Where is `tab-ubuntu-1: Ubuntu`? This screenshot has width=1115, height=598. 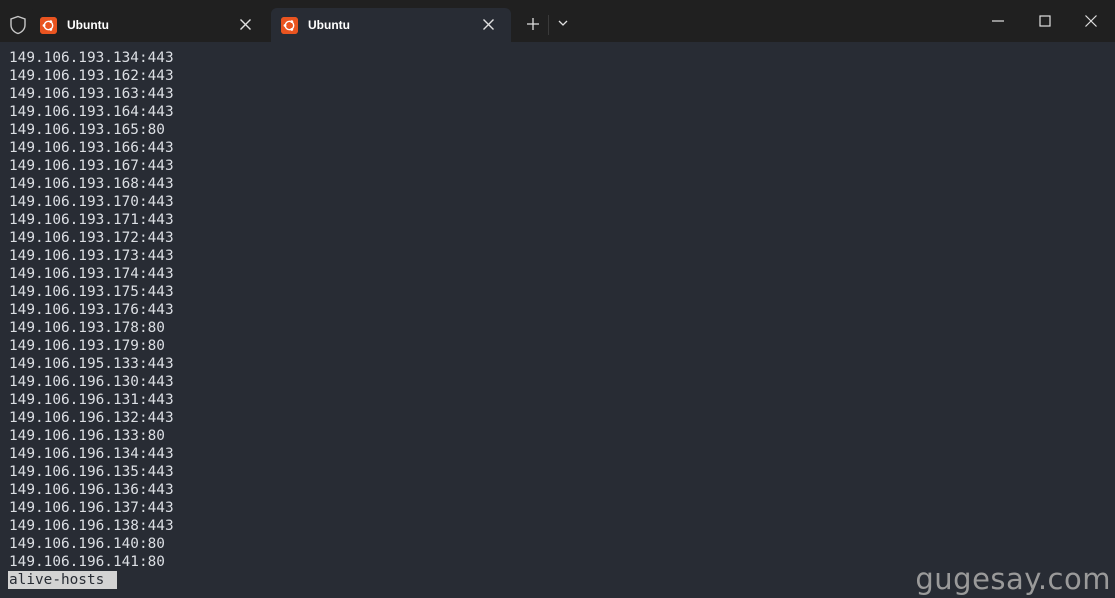 tab-ubuntu-1: Ubuntu is located at coordinates (149, 25).